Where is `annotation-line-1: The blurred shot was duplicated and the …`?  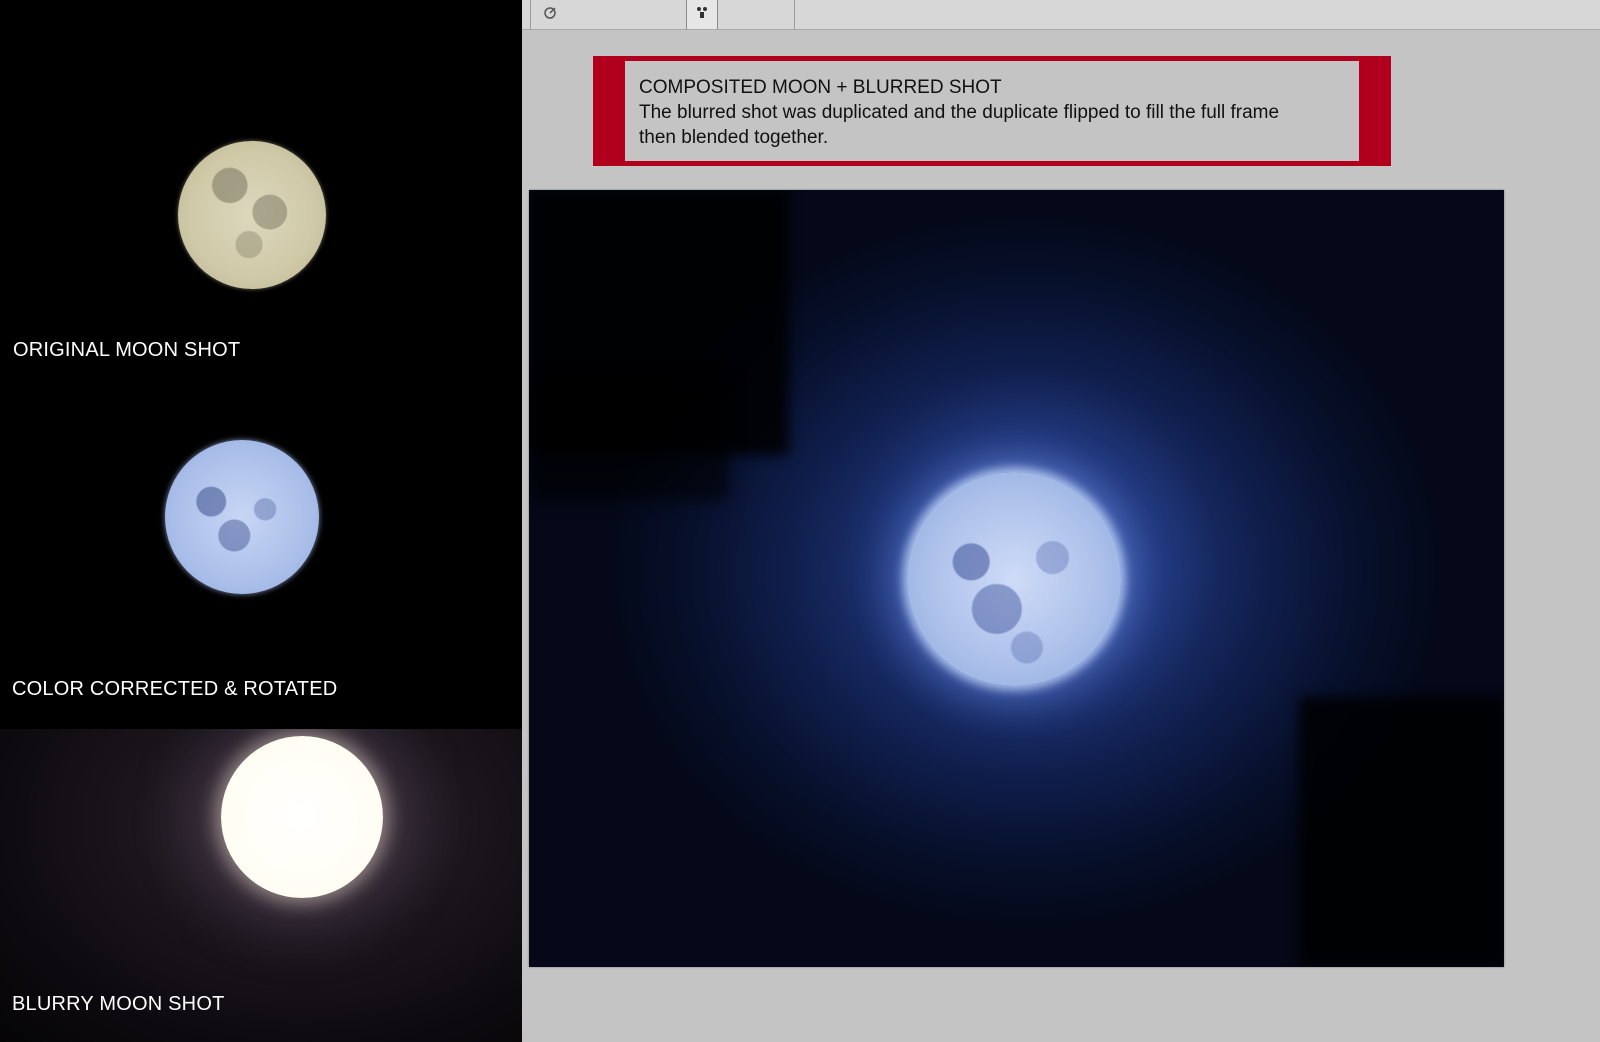 annotation-line-1: The blurred shot was duplicated and the … is located at coordinates (959, 112).